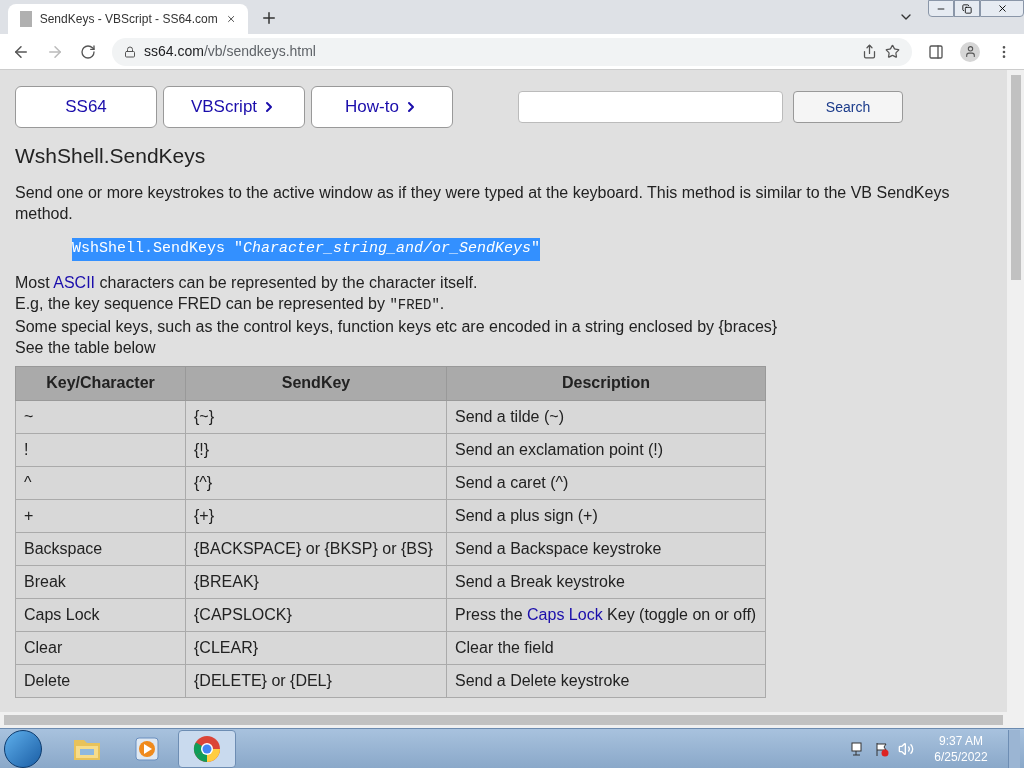  I want to click on restore-icon, so click(967, 8).